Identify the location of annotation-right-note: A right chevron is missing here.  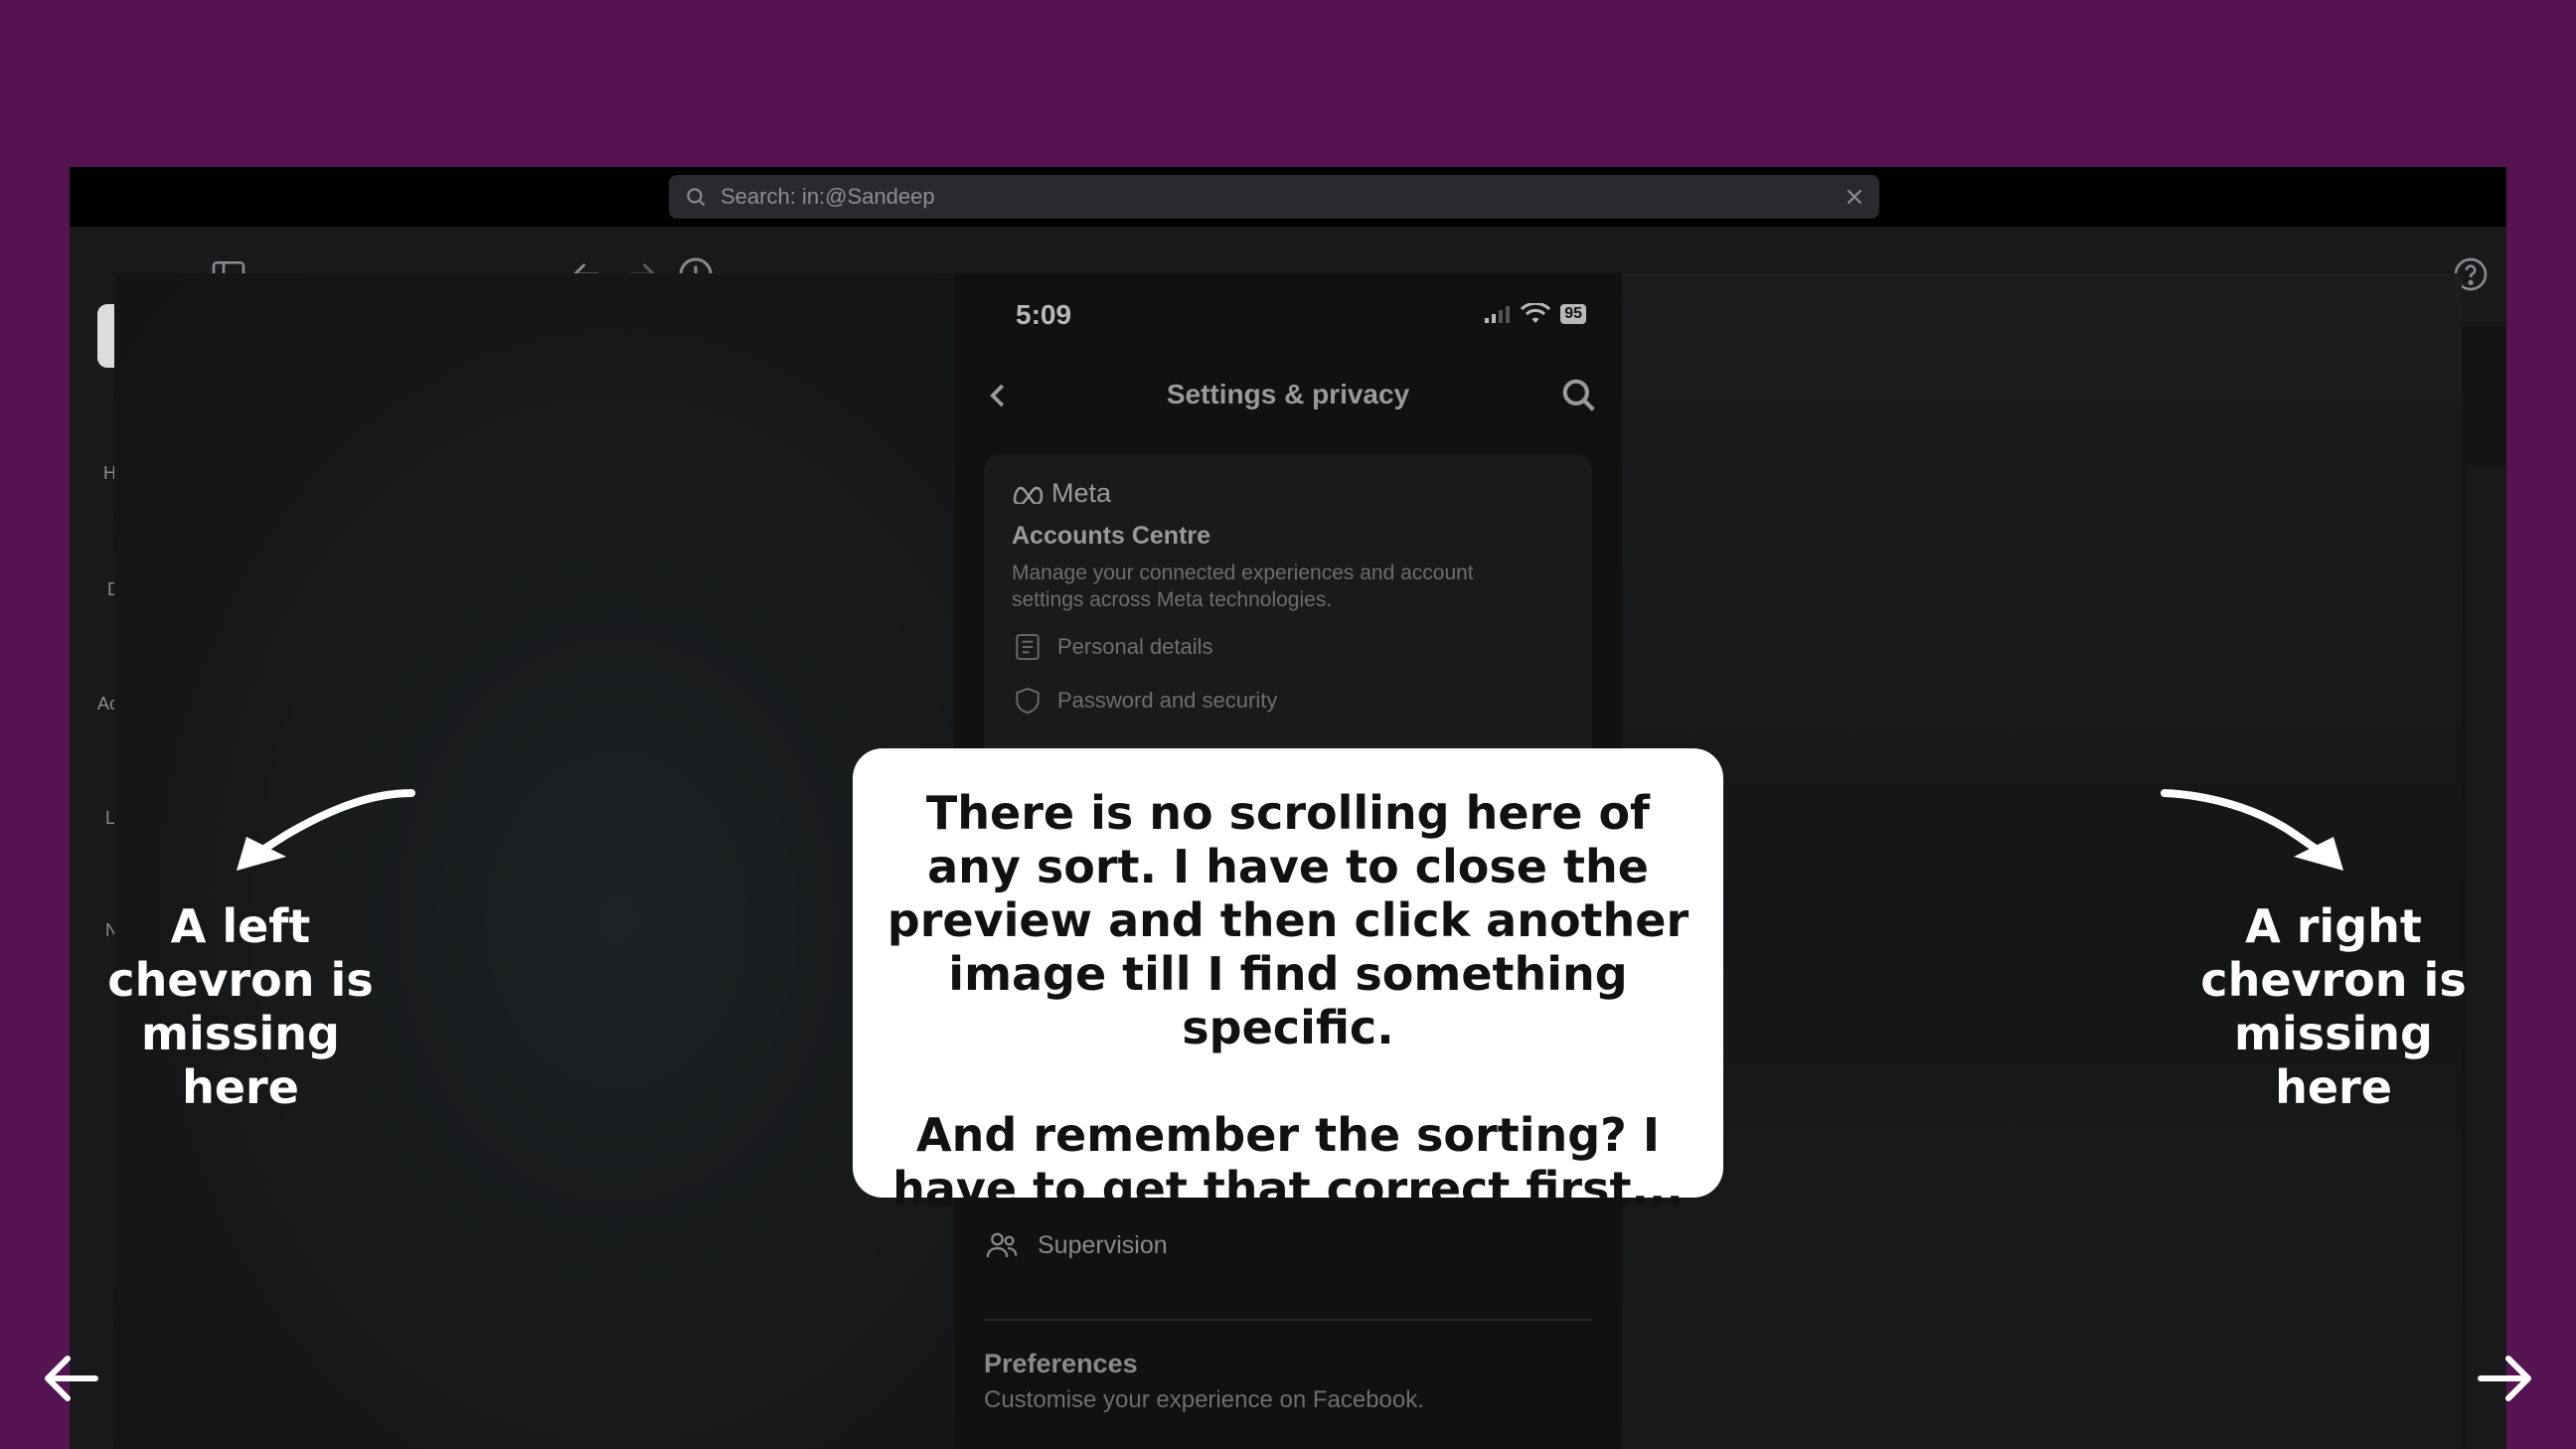
(2333, 1006).